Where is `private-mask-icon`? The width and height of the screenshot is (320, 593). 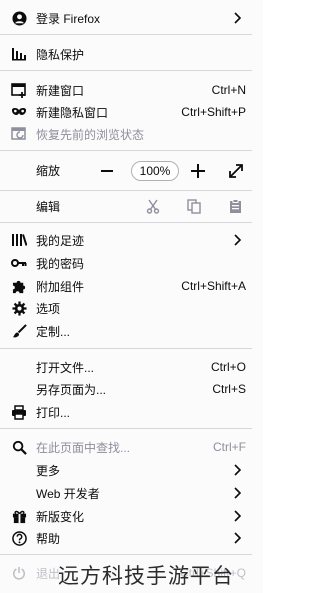 private-mask-icon is located at coordinates (19, 112).